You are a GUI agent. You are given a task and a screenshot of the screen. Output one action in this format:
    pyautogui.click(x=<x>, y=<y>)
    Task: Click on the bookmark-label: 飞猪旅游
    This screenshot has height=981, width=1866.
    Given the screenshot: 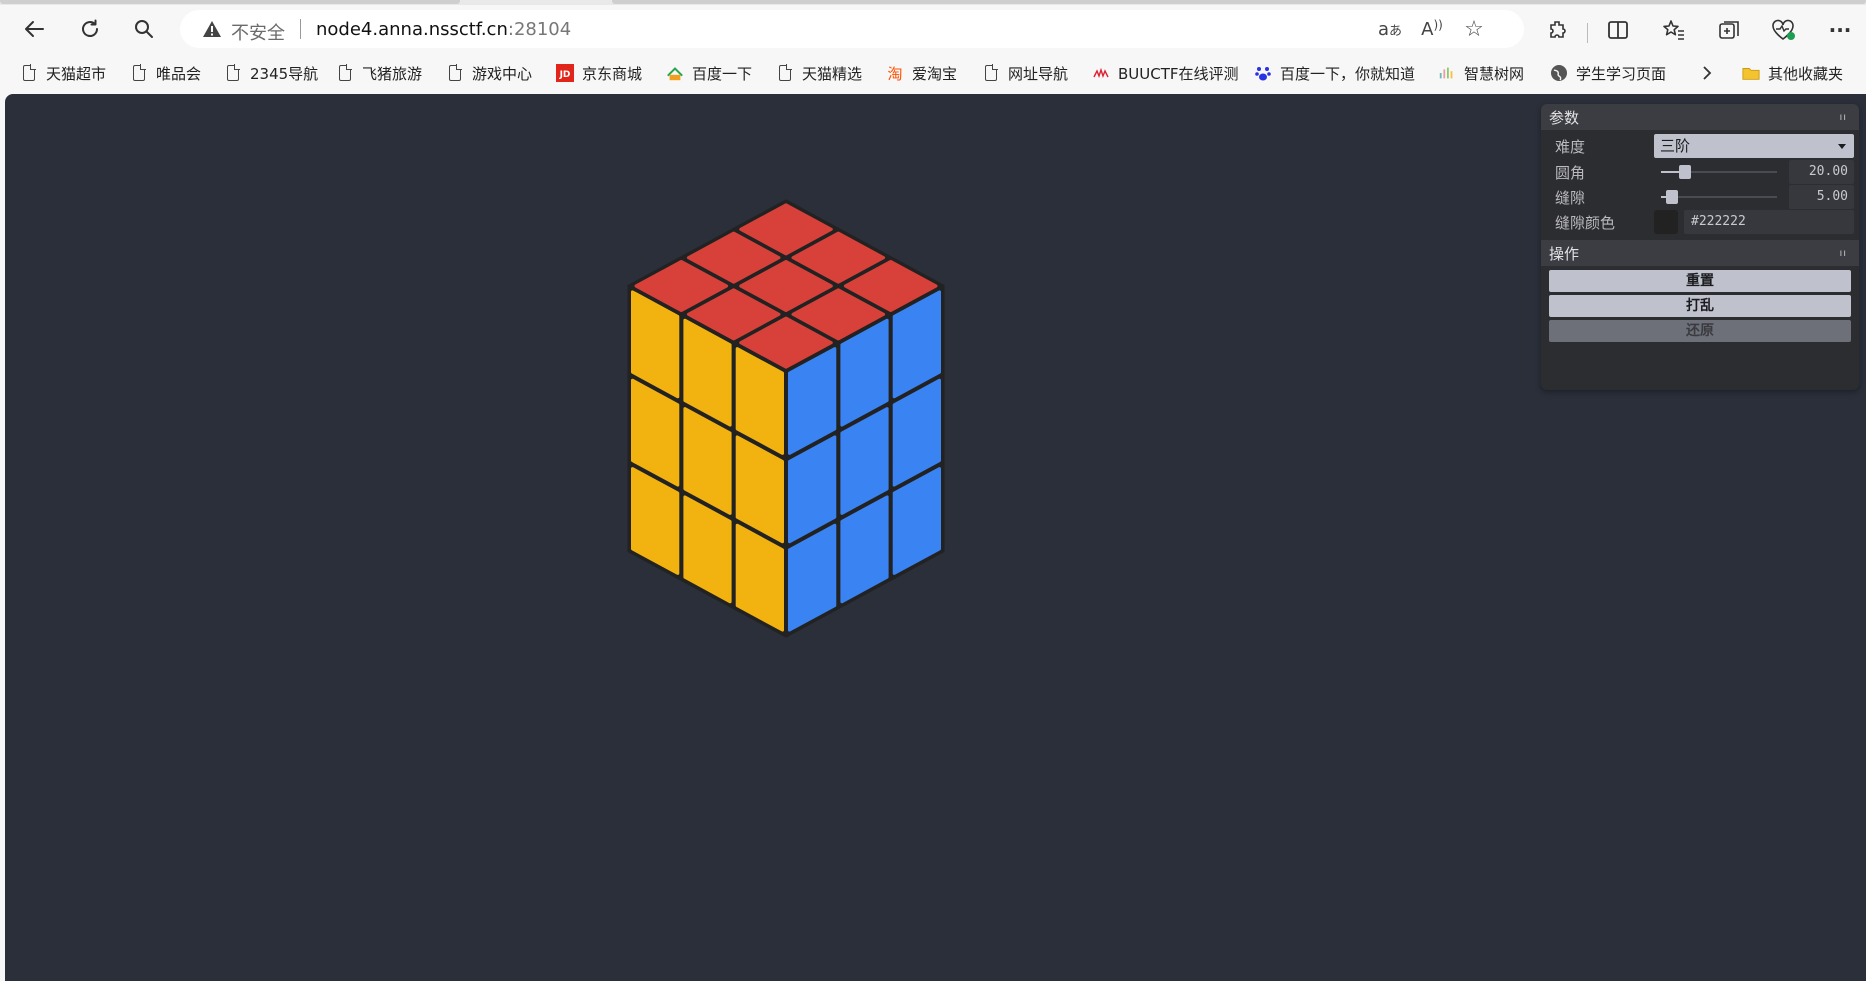 What is the action you would take?
    pyautogui.click(x=392, y=73)
    